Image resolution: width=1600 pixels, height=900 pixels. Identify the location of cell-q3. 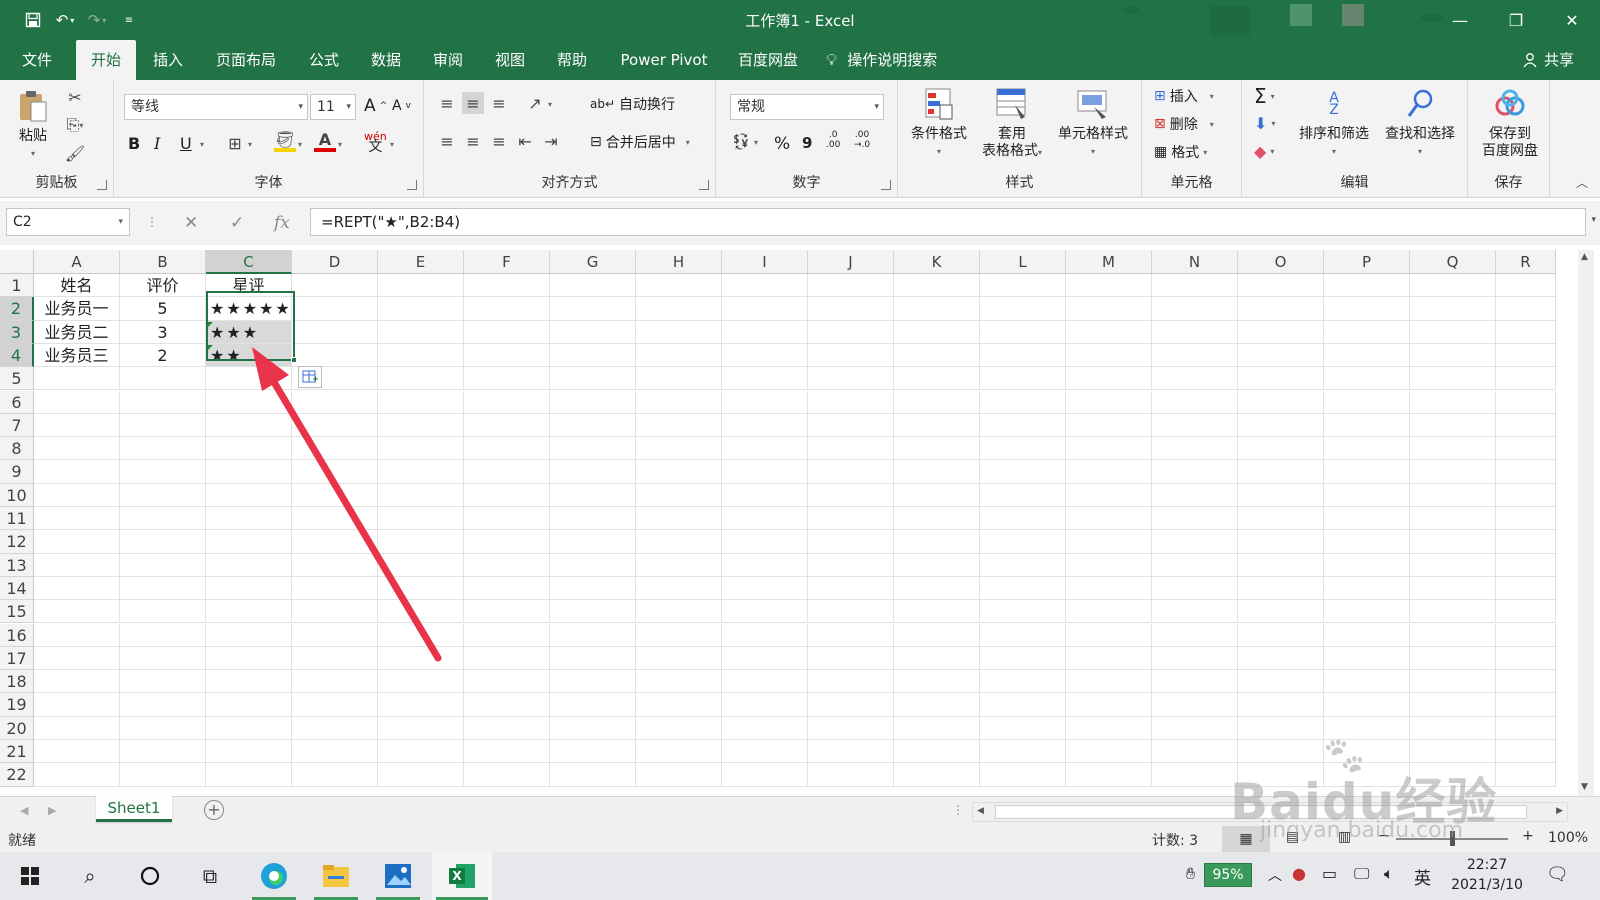
(1453, 332).